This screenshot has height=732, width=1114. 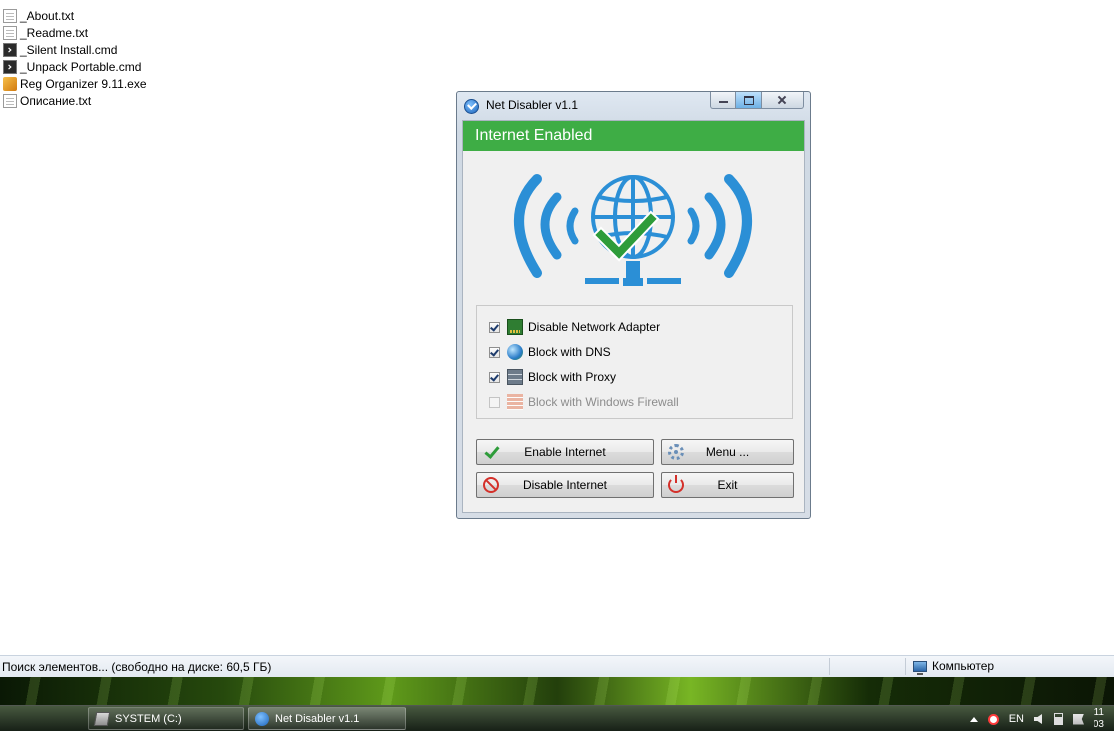 I want to click on file-item-description: Описание.txt, so click(x=75, y=100).